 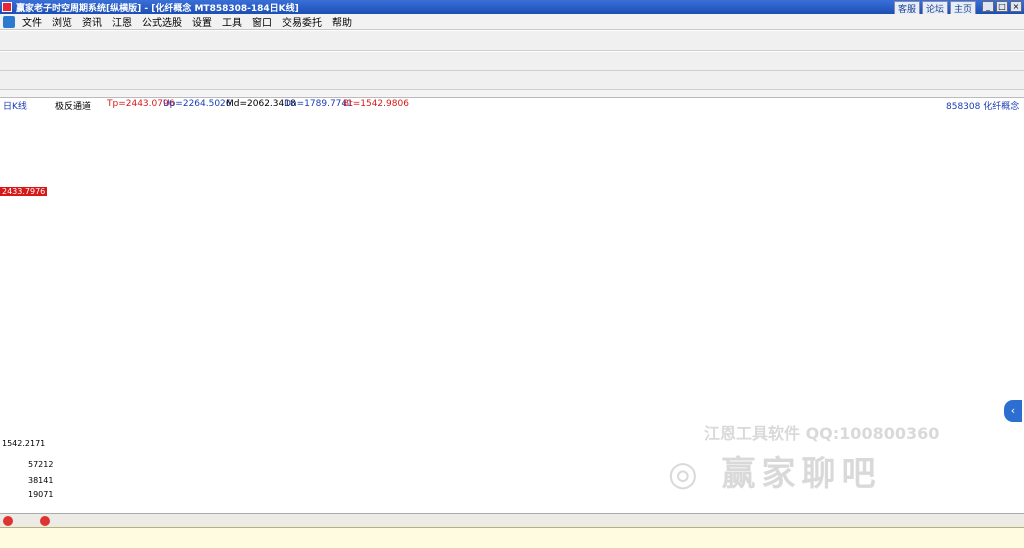 I want to click on bt-value: Bt=1542.9806, so click(x=376, y=104).